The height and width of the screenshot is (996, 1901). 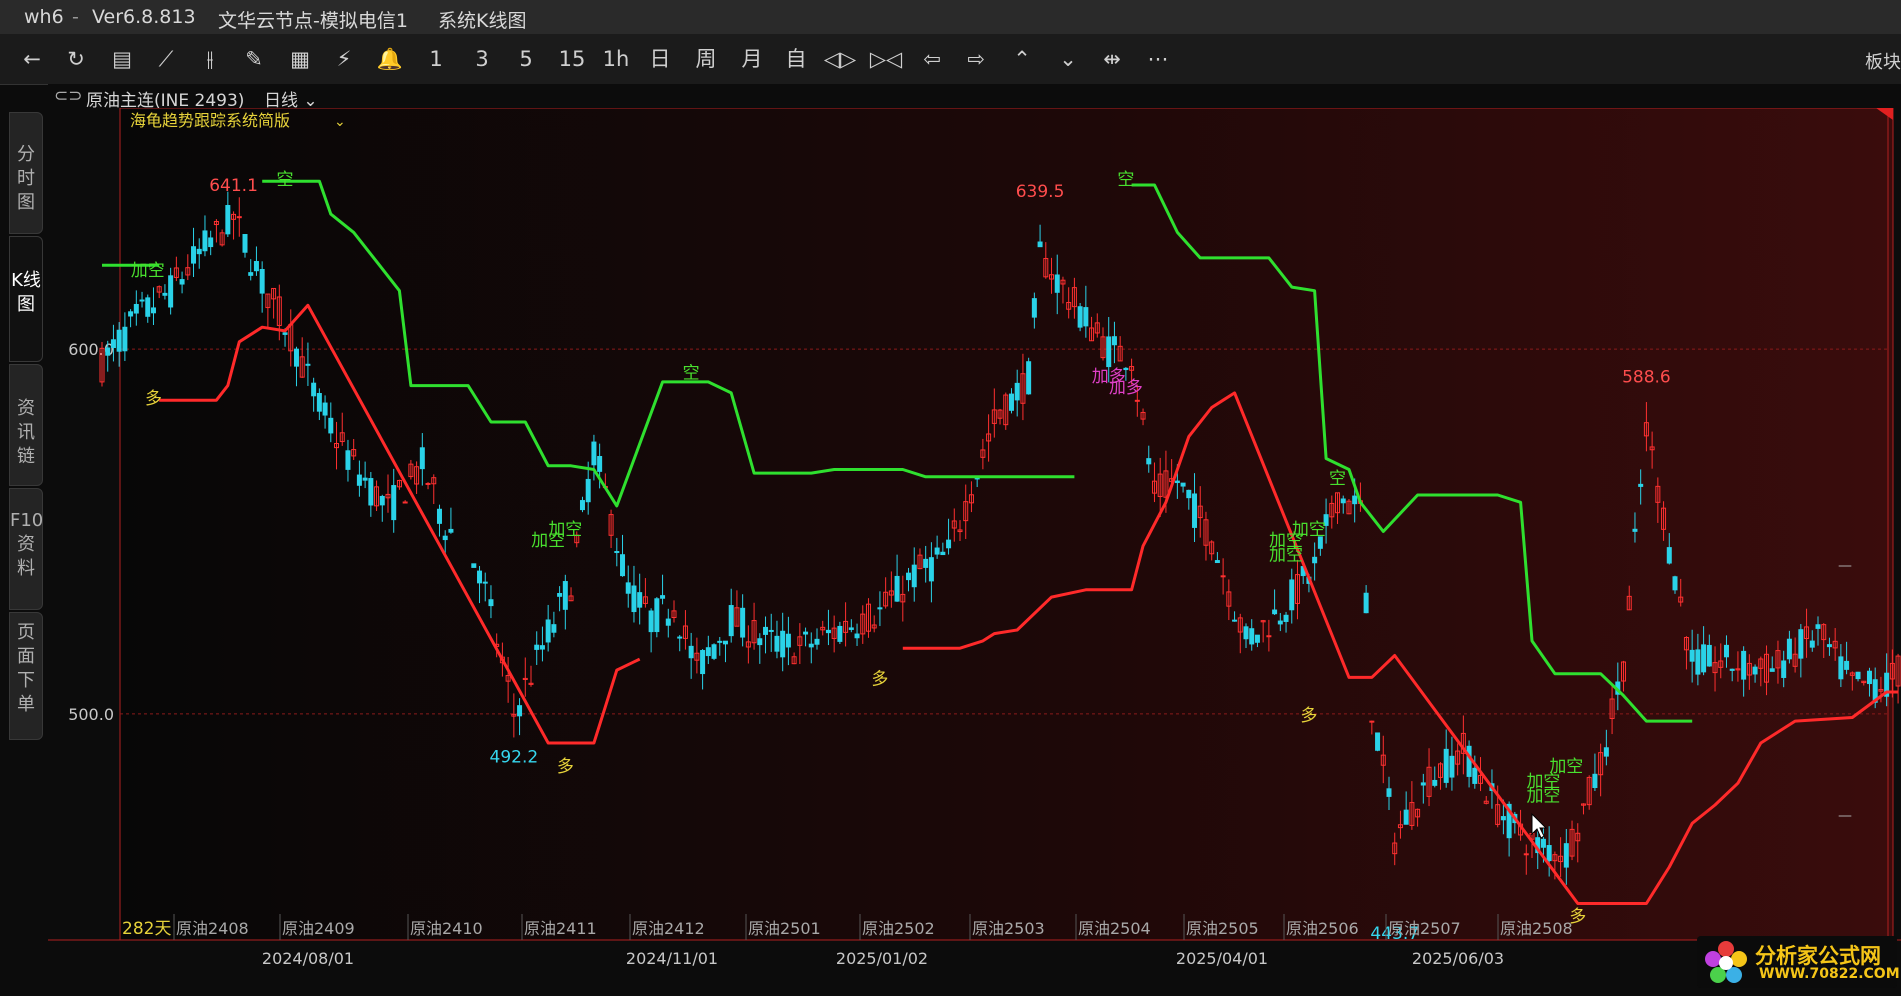 I want to click on tab-order-page: 页面下单, so click(x=26, y=676).